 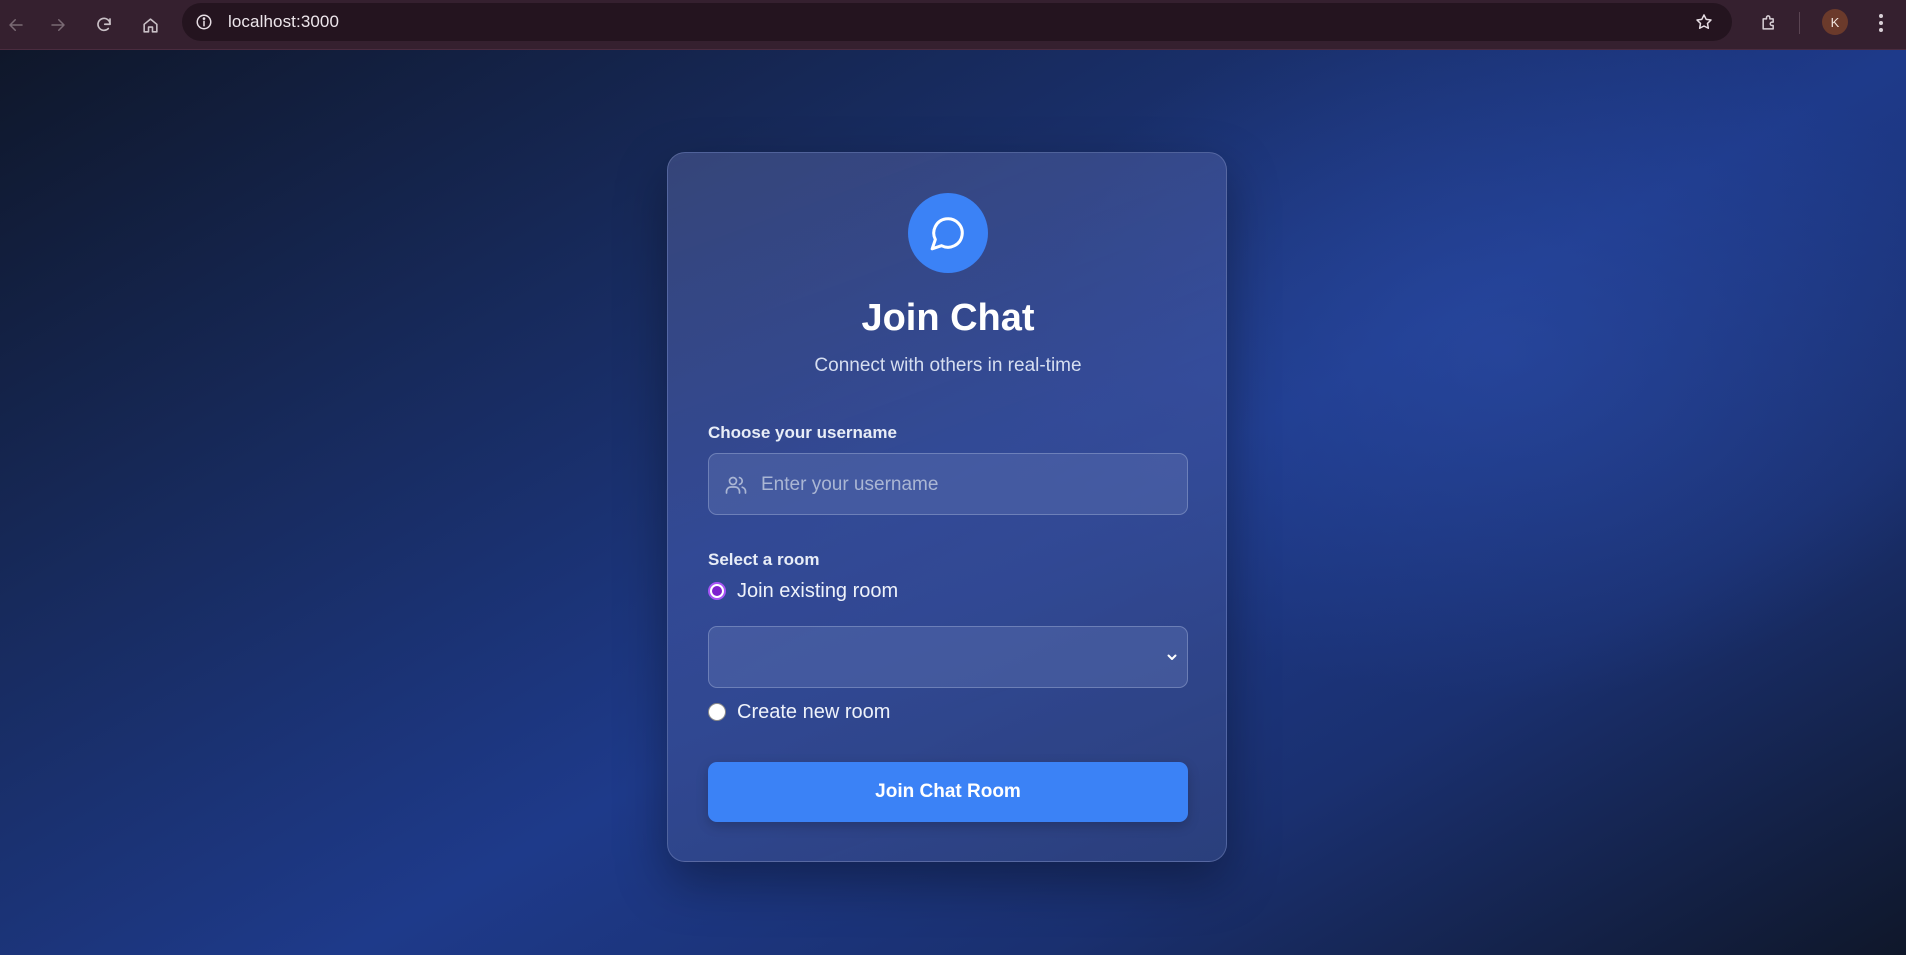 I want to click on username-field, so click(x=948, y=484).